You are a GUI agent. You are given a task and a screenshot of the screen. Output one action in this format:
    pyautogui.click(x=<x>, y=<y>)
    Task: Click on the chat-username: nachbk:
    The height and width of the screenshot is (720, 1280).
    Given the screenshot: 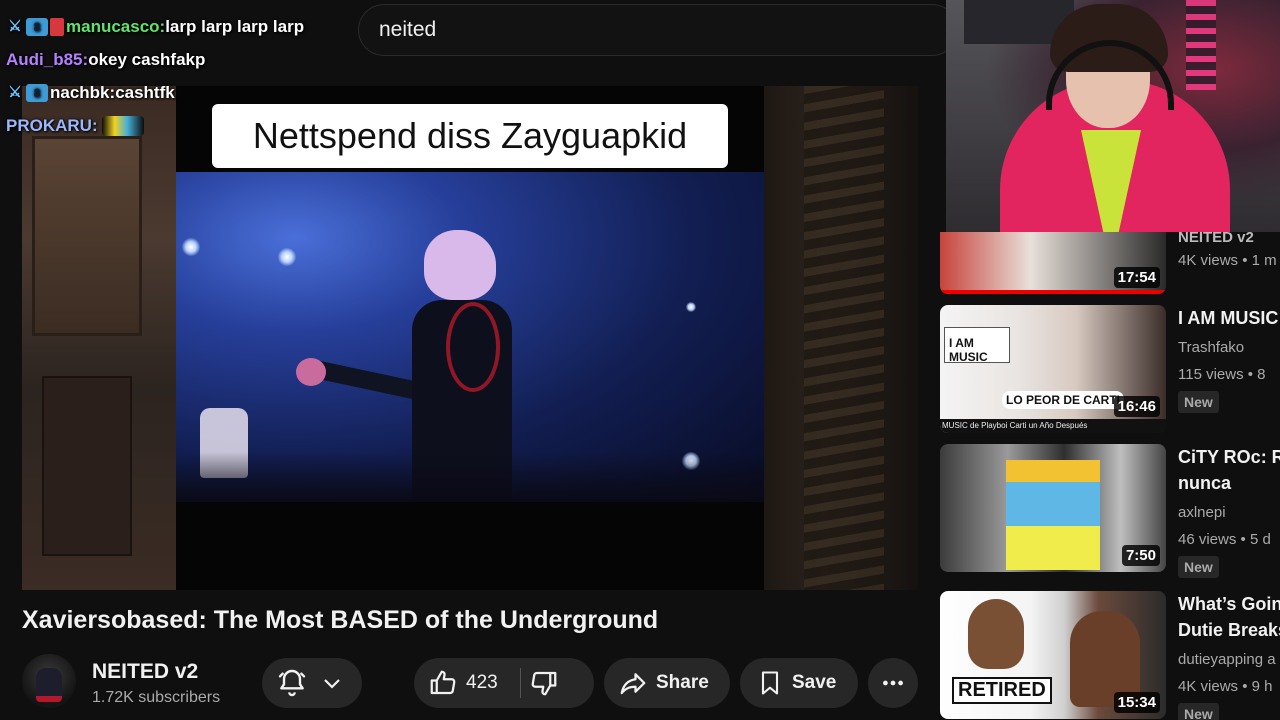 What is the action you would take?
    pyautogui.click(x=83, y=92)
    